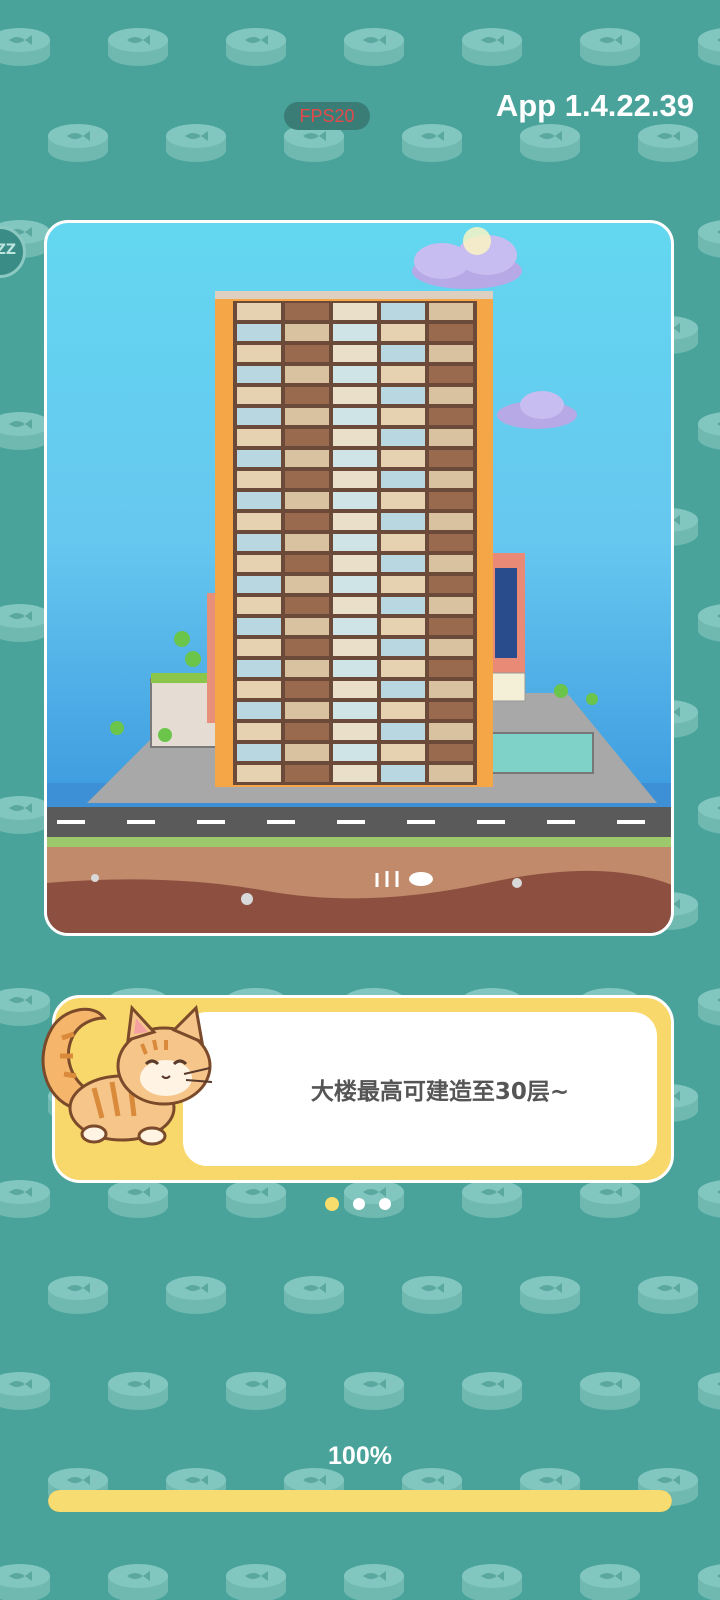 Image resolution: width=720 pixels, height=1600 pixels. What do you see at coordinates (440, 1092) in the screenshot?
I see `tip-text: 大楼最高可建造至30层~` at bounding box center [440, 1092].